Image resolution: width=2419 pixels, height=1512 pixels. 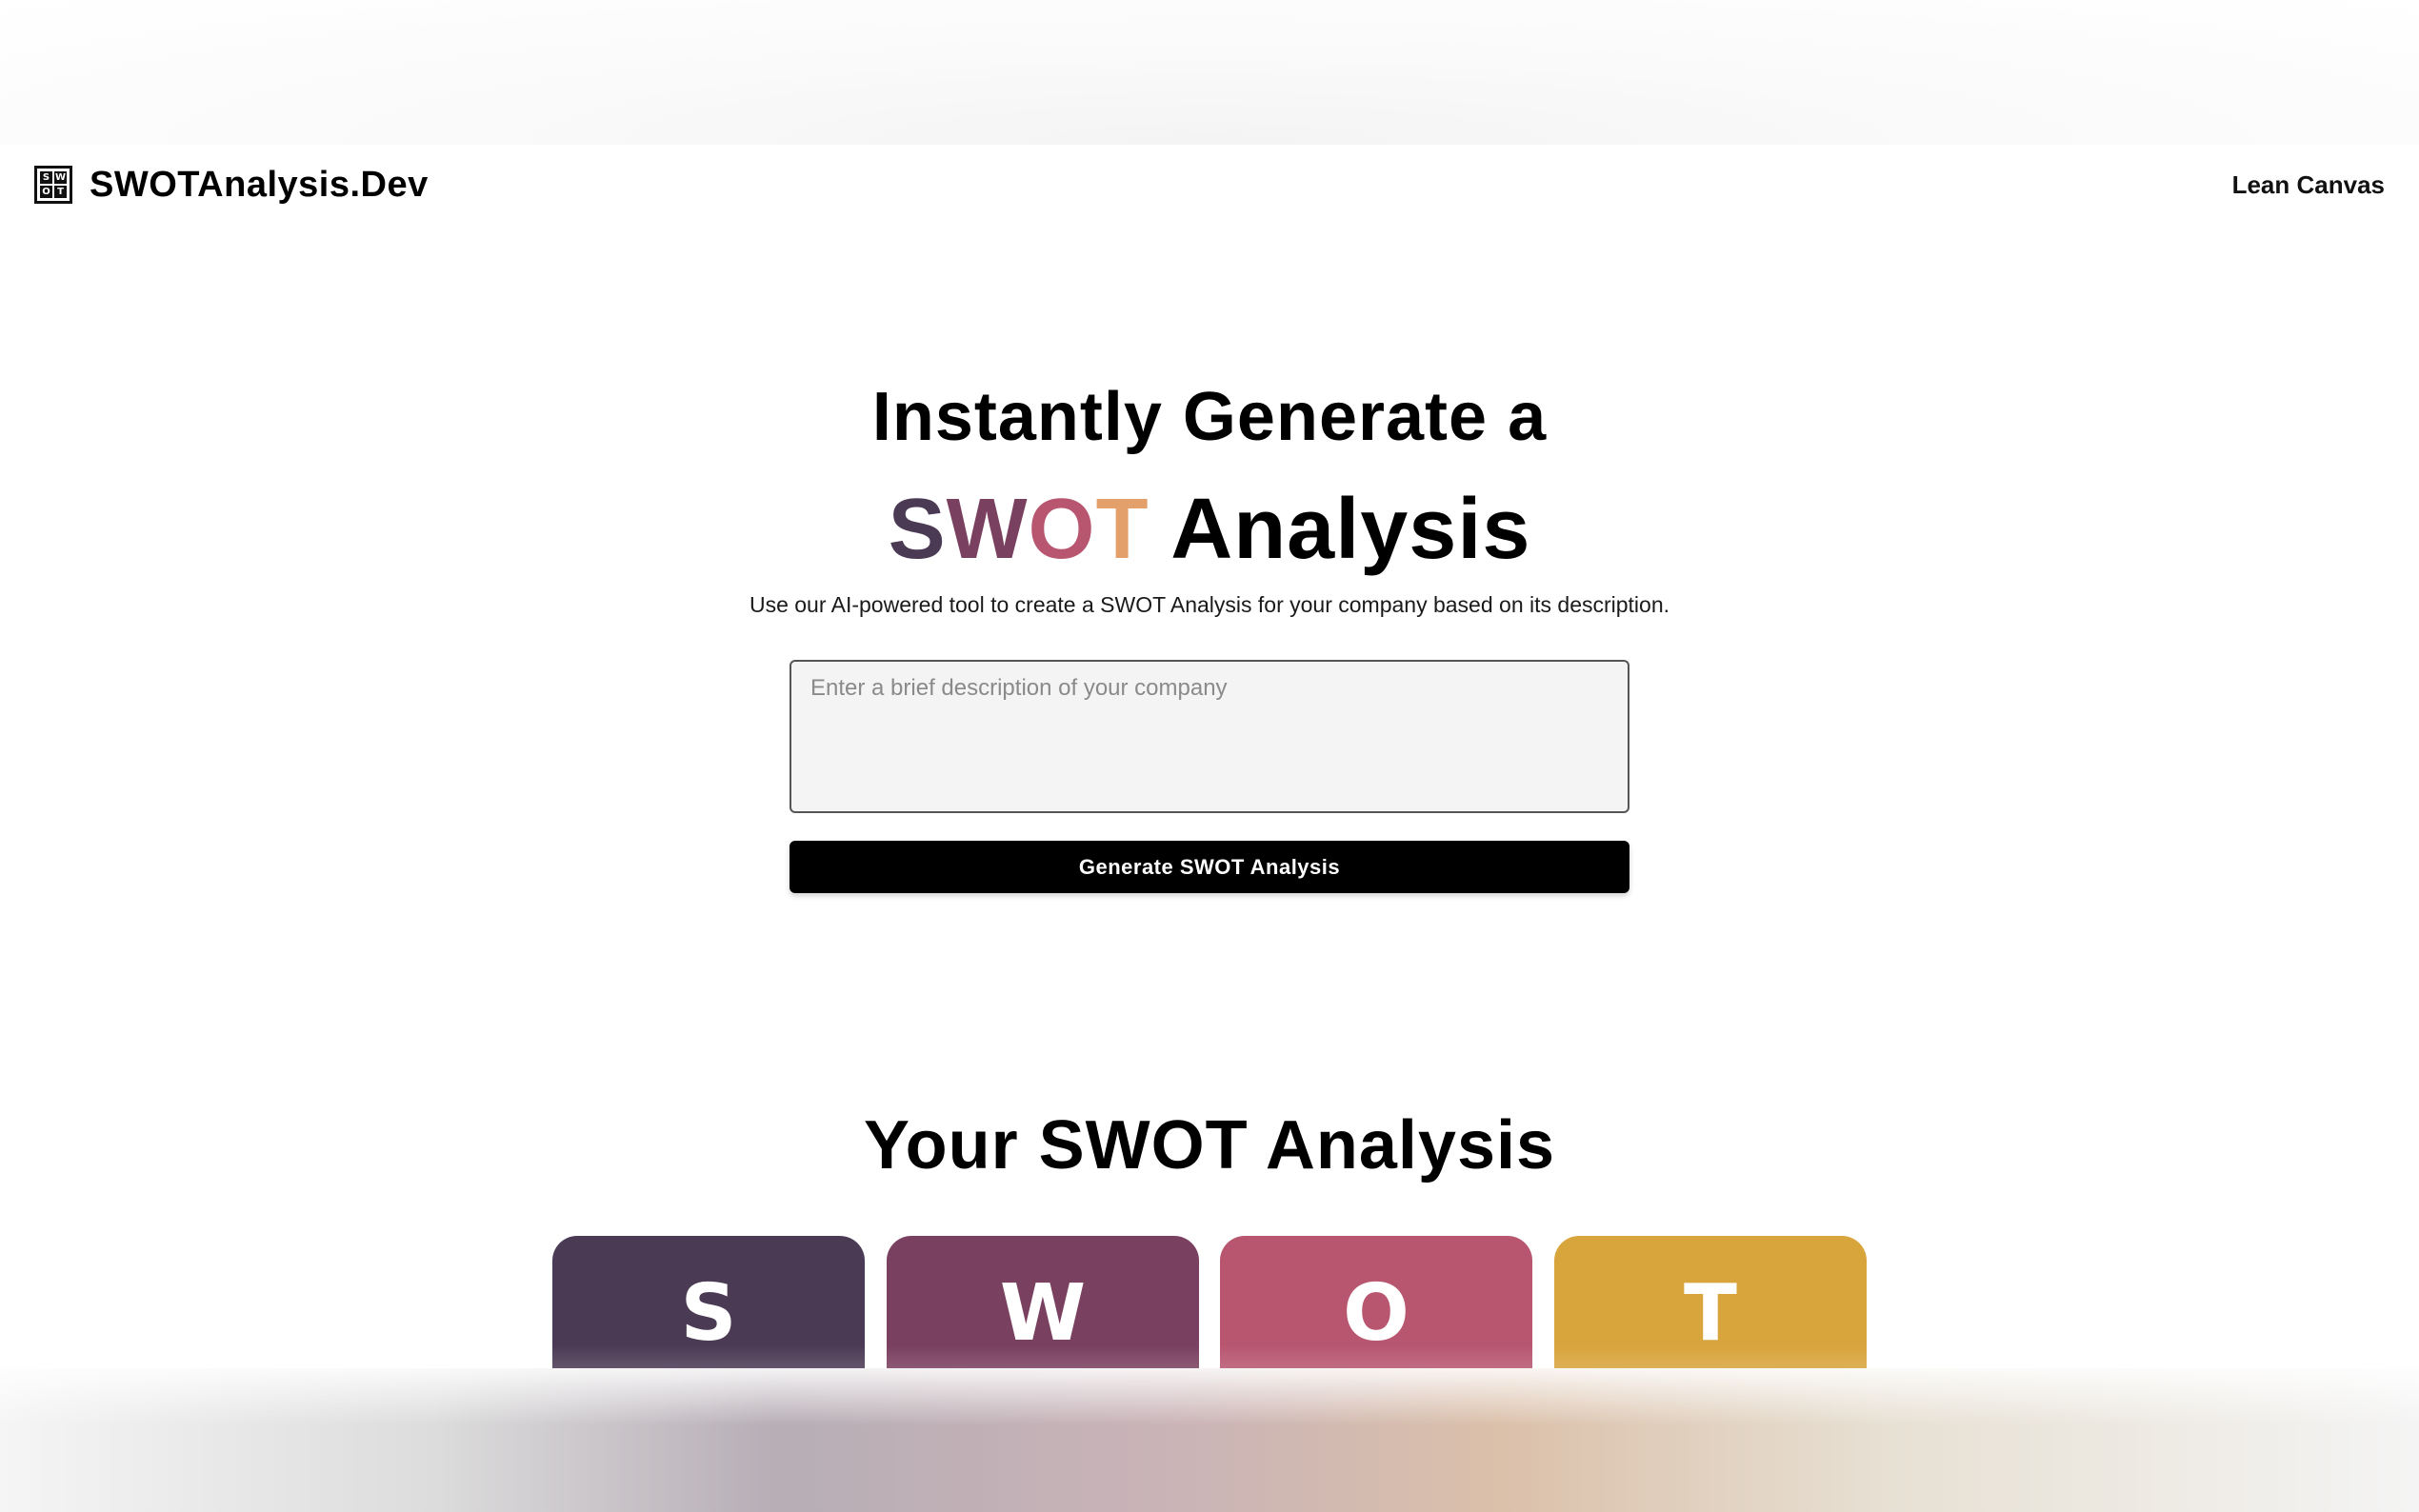 What do you see at coordinates (1043, 1313) in the screenshot?
I see `card-letter: W` at bounding box center [1043, 1313].